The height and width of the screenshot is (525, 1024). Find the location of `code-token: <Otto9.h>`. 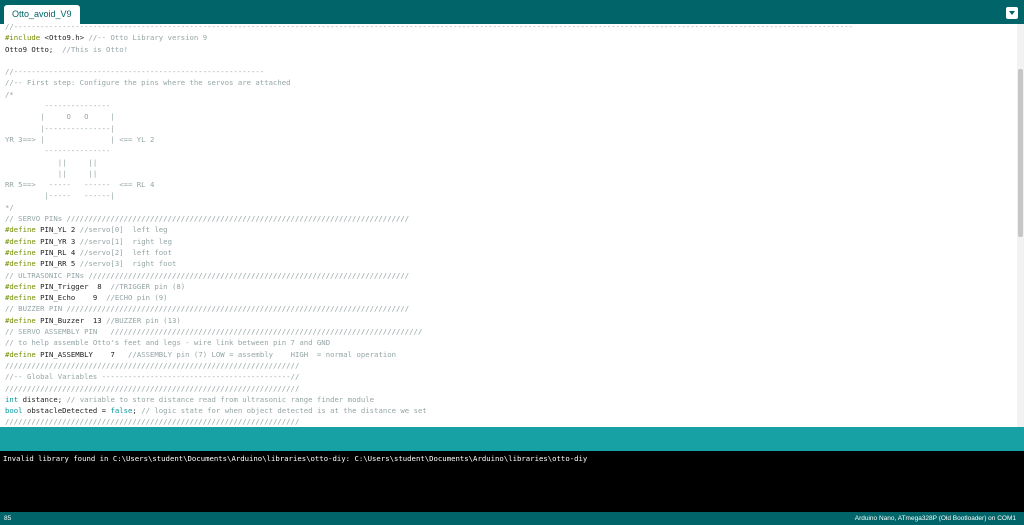

code-token: <Otto9.h> is located at coordinates (64, 38).